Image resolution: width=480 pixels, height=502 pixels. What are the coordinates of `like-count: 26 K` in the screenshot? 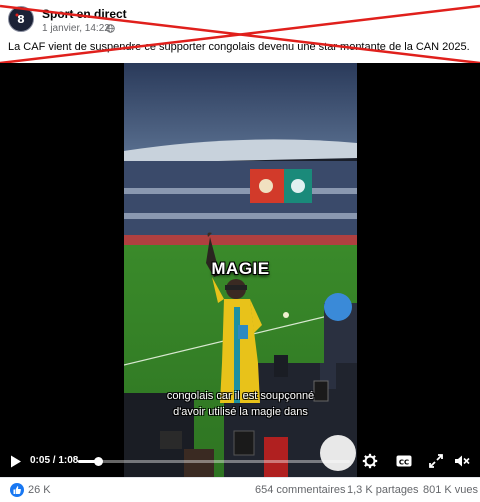 It's located at (39, 490).